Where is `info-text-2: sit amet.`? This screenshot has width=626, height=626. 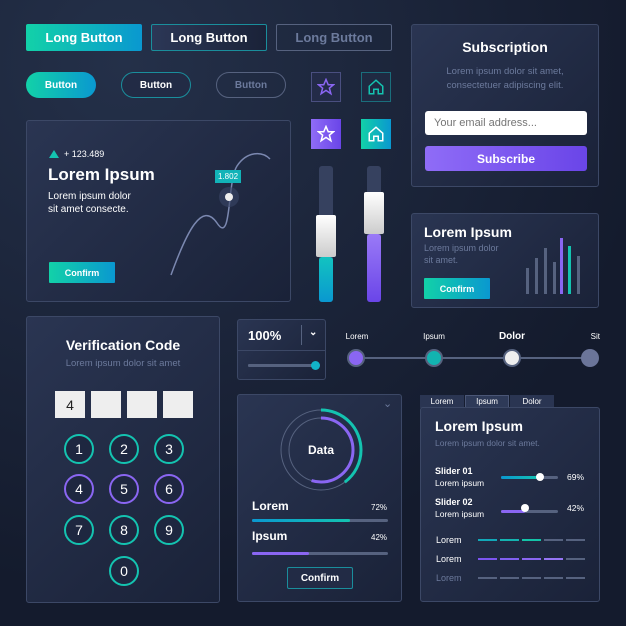 info-text-2: sit amet. is located at coordinates (441, 260).